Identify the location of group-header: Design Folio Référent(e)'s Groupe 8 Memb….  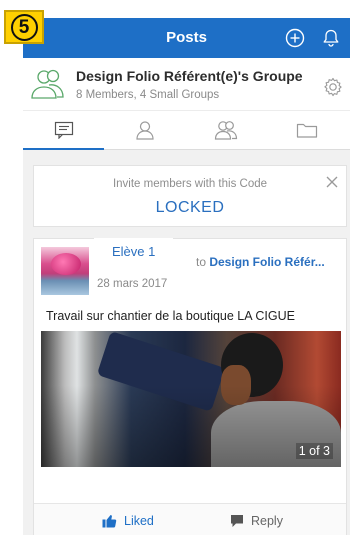
(186, 84).